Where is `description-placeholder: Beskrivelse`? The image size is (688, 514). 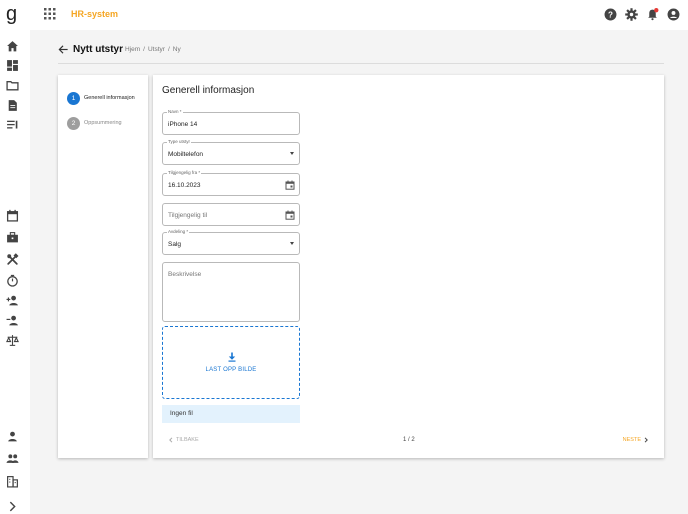
description-placeholder: Beskrivelse is located at coordinates (184, 274).